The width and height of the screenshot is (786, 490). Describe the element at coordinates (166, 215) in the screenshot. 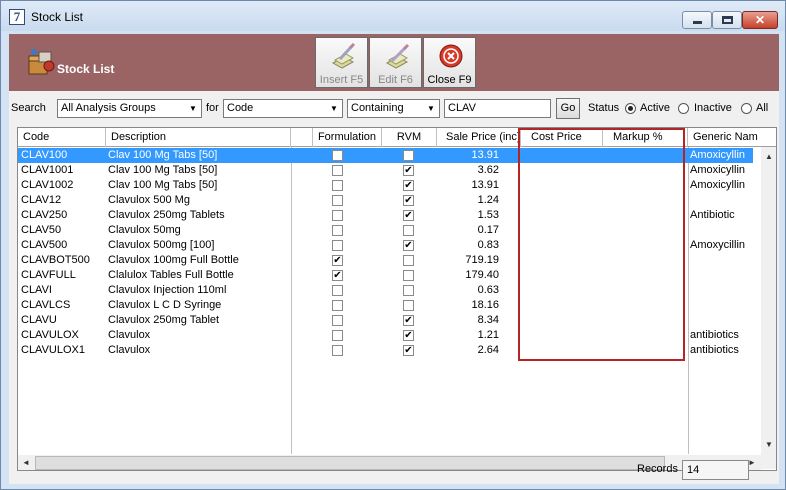

I see `cell-description: Clavulox 250mg Tablets` at that location.